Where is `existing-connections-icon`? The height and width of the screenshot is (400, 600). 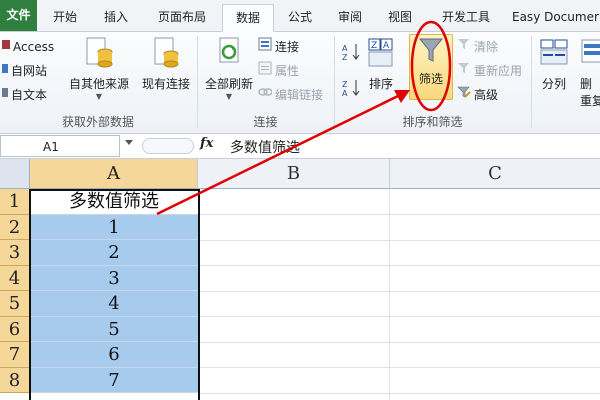
existing-connections-icon is located at coordinates (166, 54).